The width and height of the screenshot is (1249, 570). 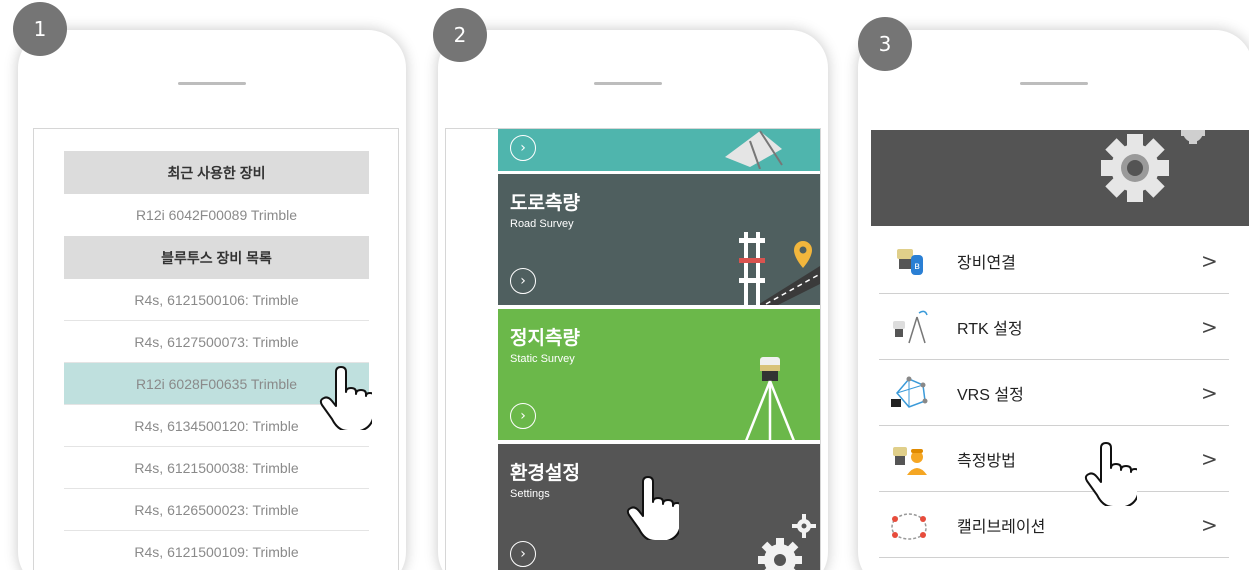 What do you see at coordinates (1054, 525) in the screenshot?
I see `menu-row-calibration: 캘리브레이션 >` at bounding box center [1054, 525].